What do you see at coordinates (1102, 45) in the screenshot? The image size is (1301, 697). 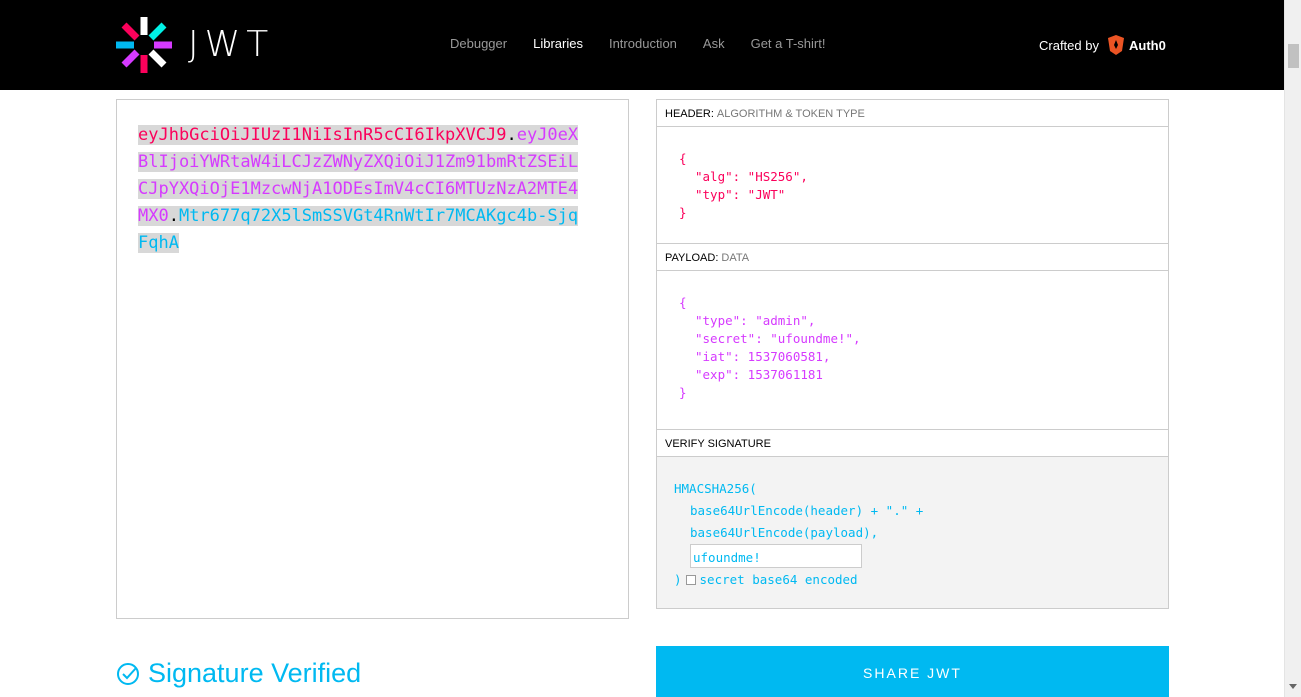 I see `crafted-by: Crafted by Auth0` at bounding box center [1102, 45].